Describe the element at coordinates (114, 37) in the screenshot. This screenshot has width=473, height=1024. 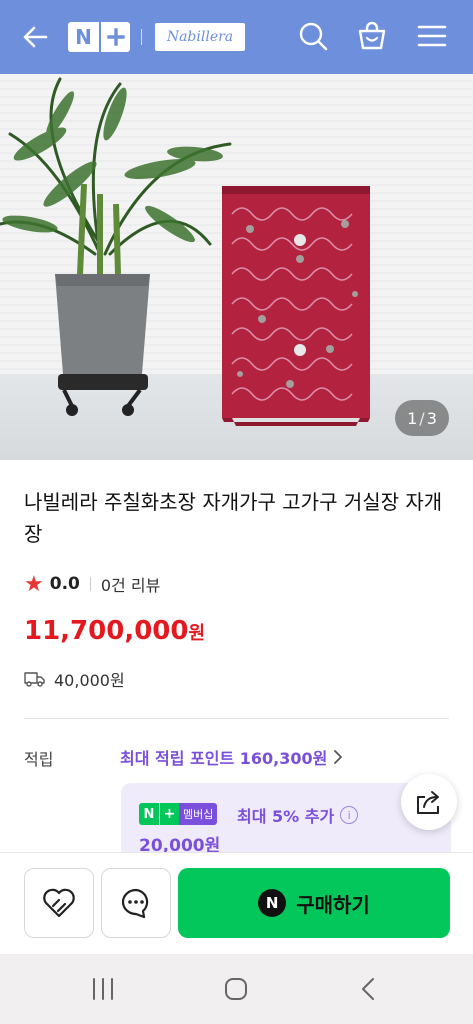
I see `plus-icon` at that location.